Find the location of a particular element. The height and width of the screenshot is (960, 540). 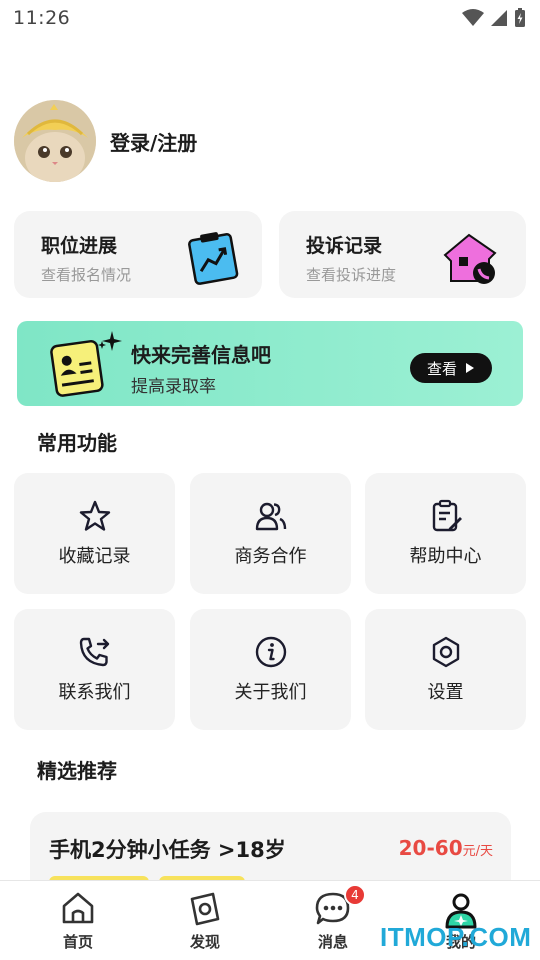

star-icon is located at coordinates (94, 515).